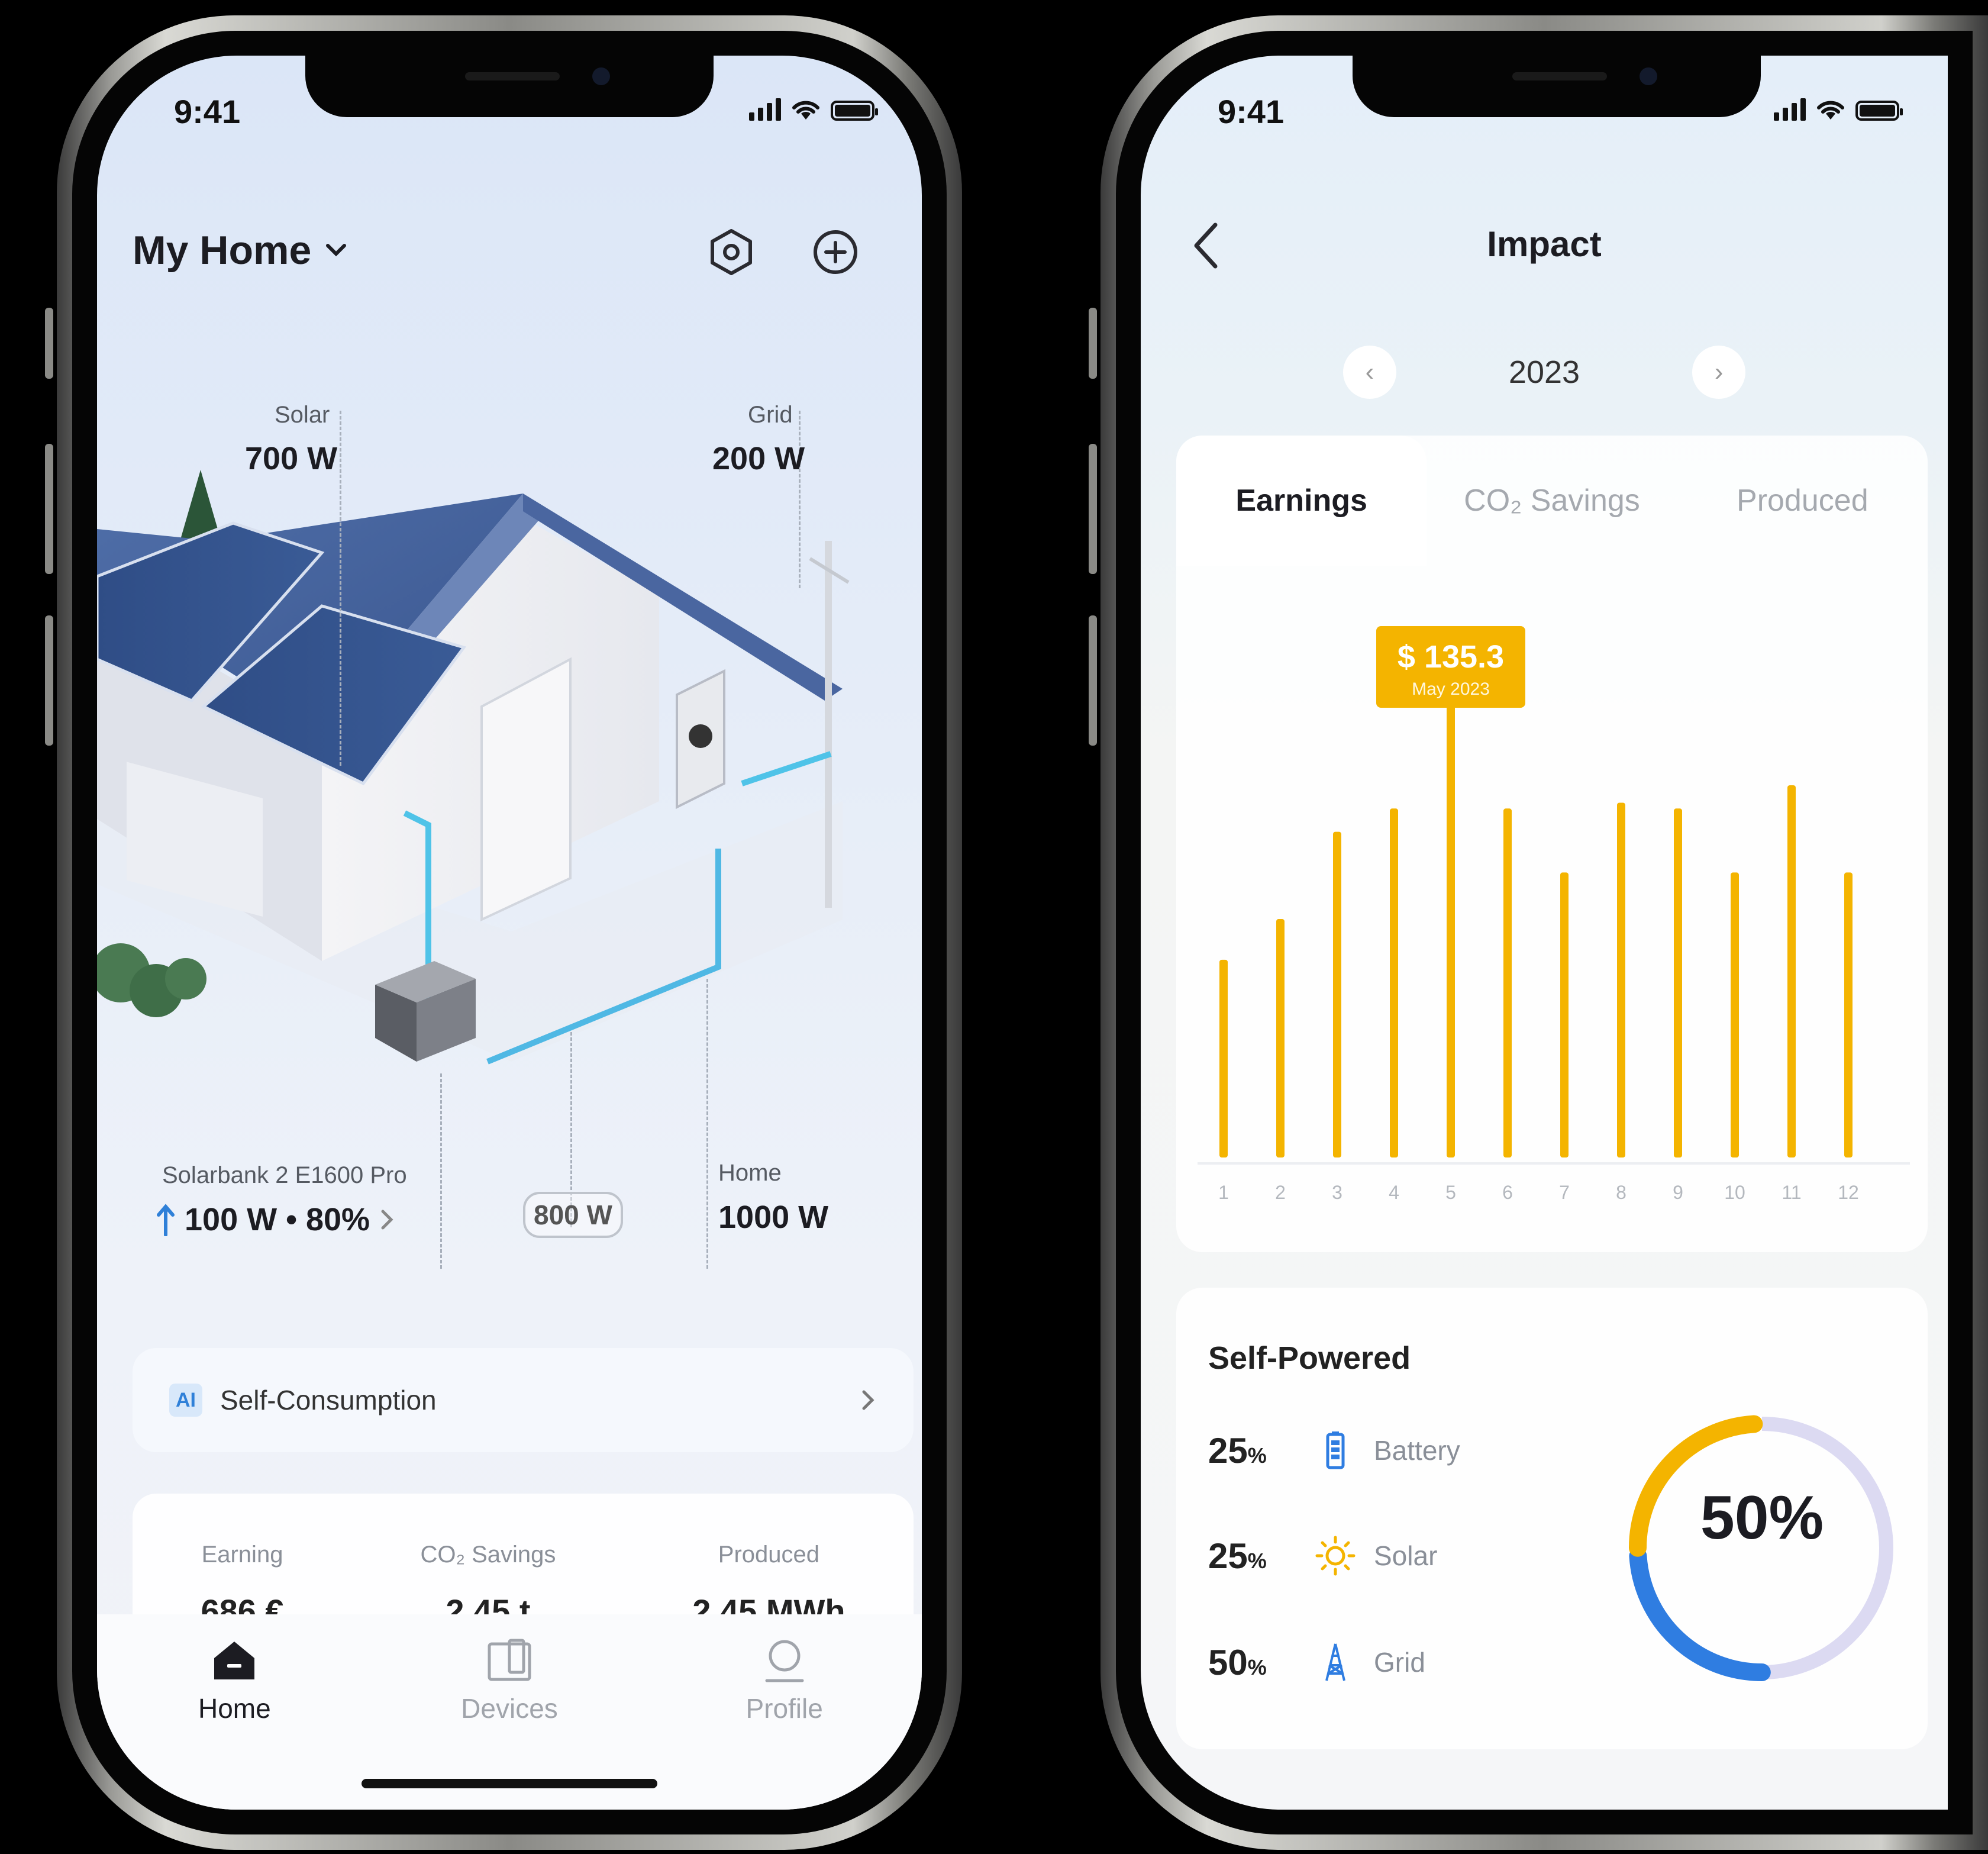  I want to click on impact-tabs: Earnings CO₂ Savings Produced, so click(1552, 501).